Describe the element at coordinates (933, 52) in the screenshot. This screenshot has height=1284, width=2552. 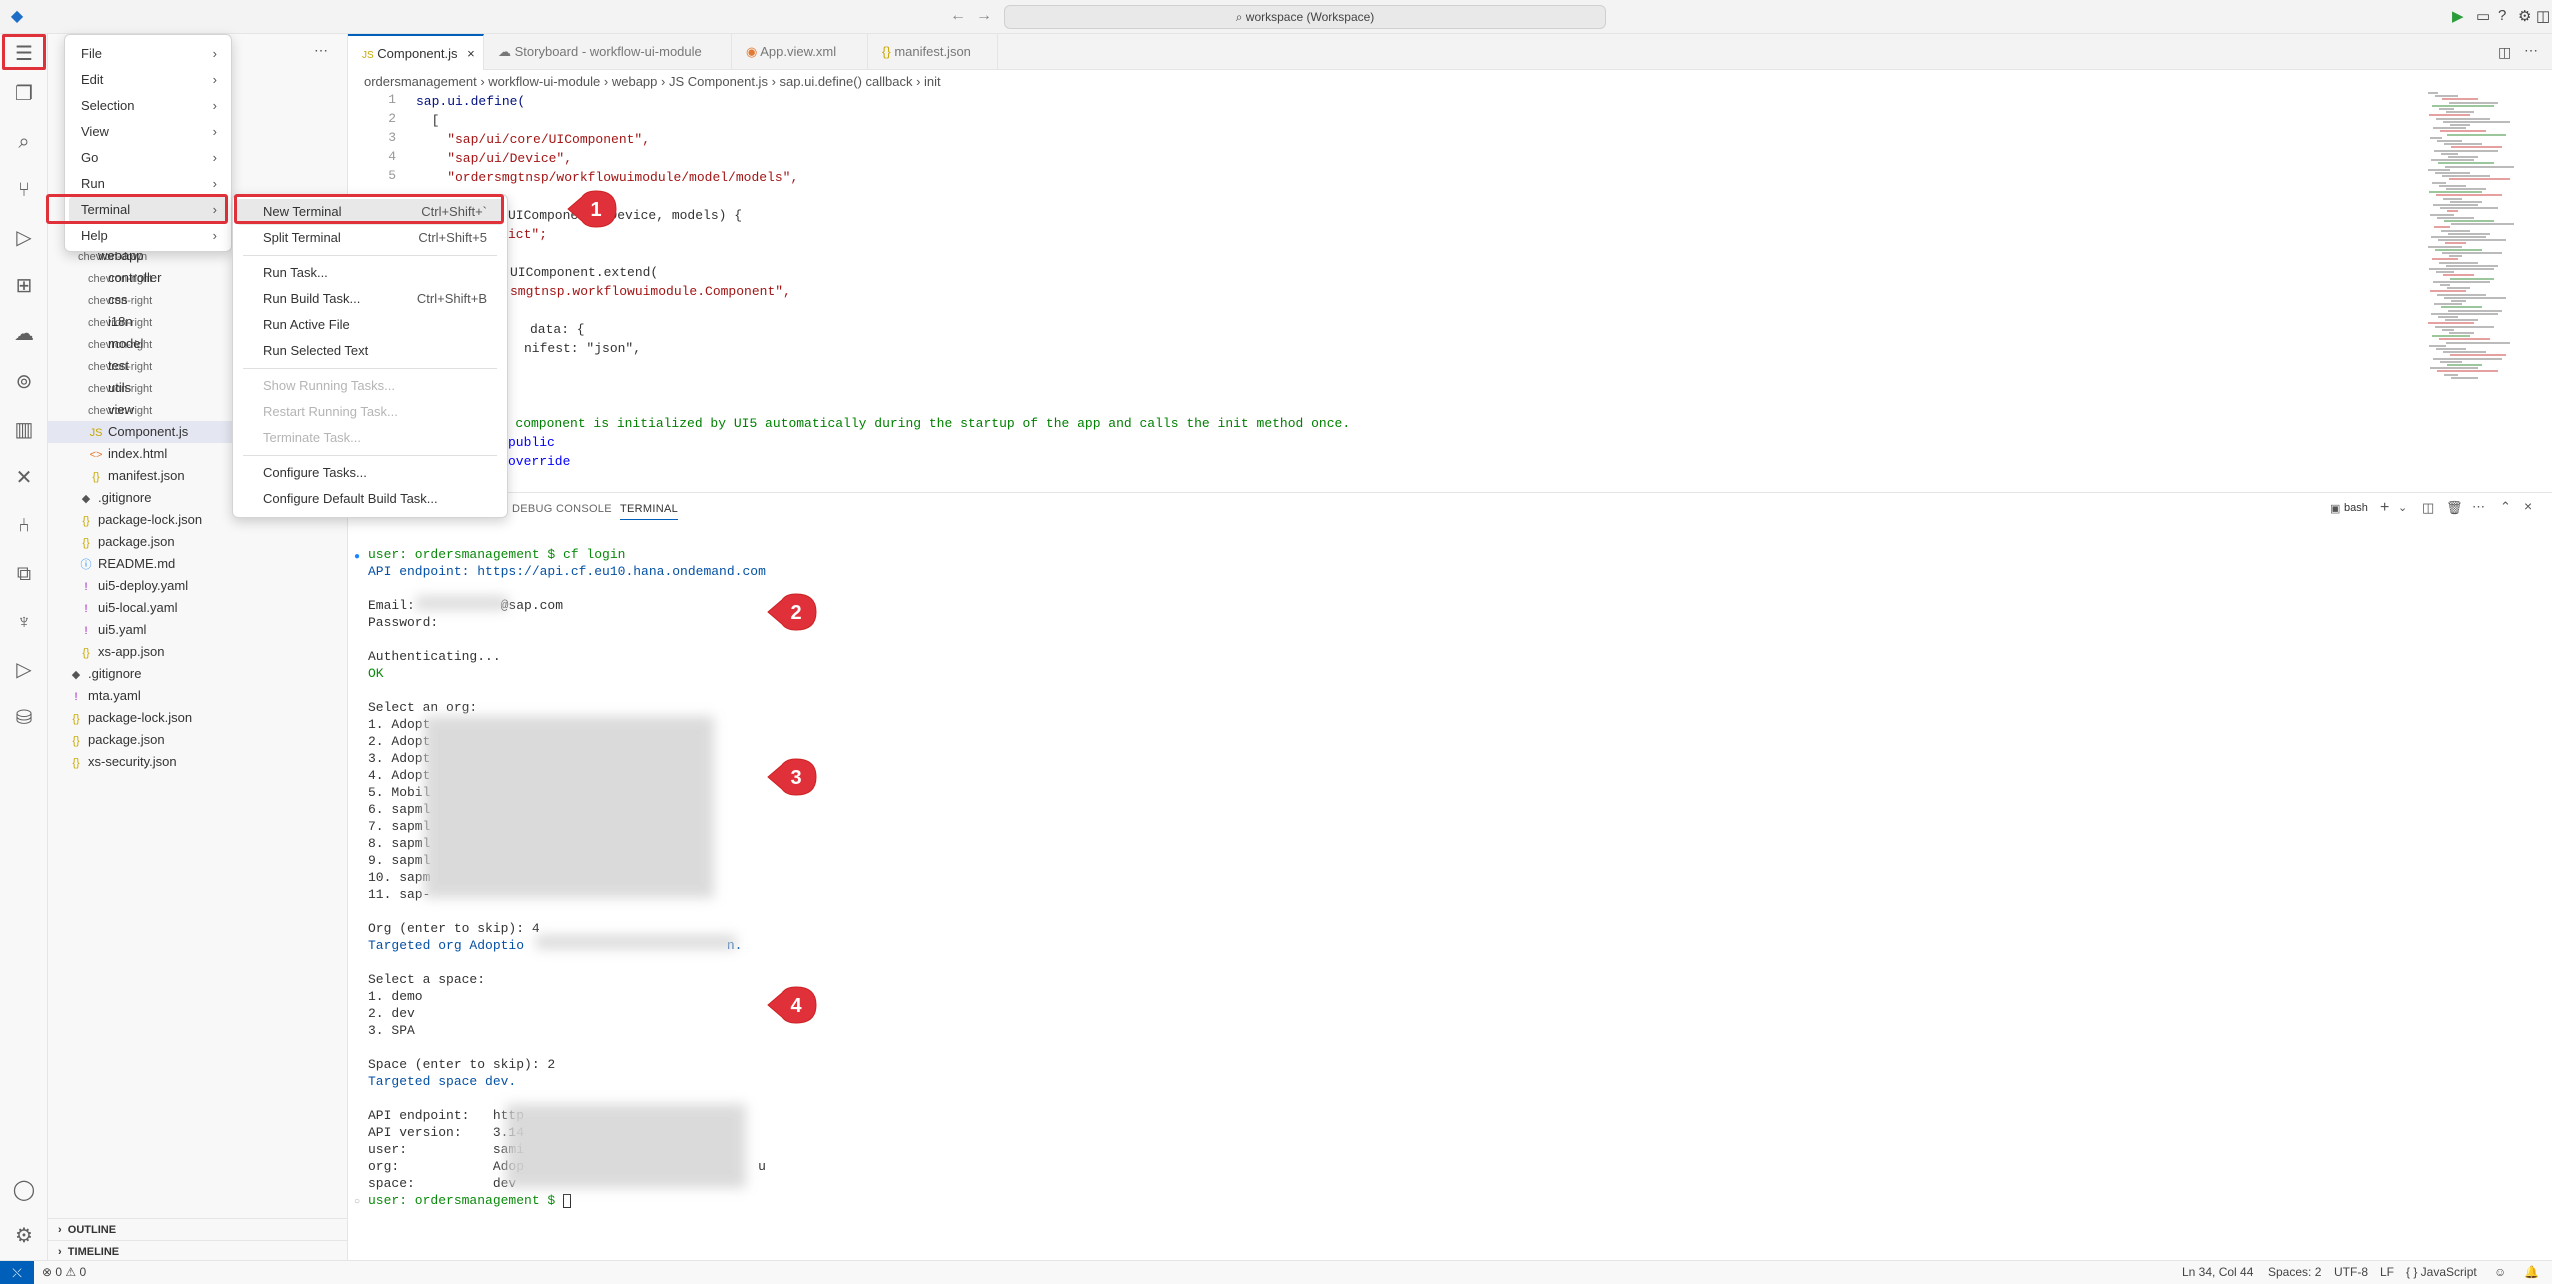
I see `tab-manifest-json: {} manifest.json` at that location.